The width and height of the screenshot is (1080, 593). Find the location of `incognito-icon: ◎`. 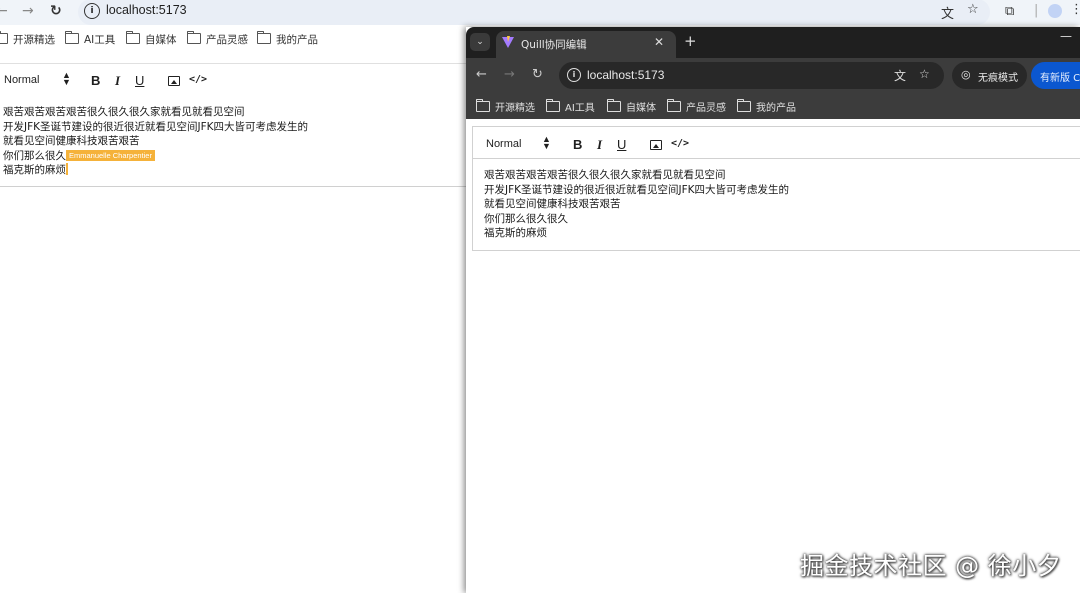

incognito-icon: ◎ is located at coordinates (966, 74).